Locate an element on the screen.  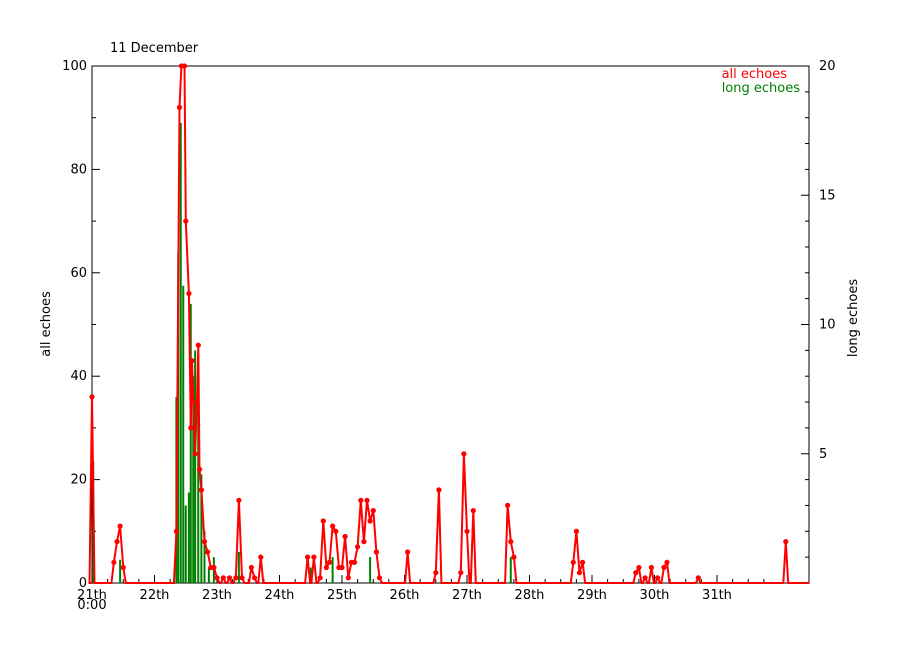
legend-long-echoes: long echoes is located at coordinates (761, 88).